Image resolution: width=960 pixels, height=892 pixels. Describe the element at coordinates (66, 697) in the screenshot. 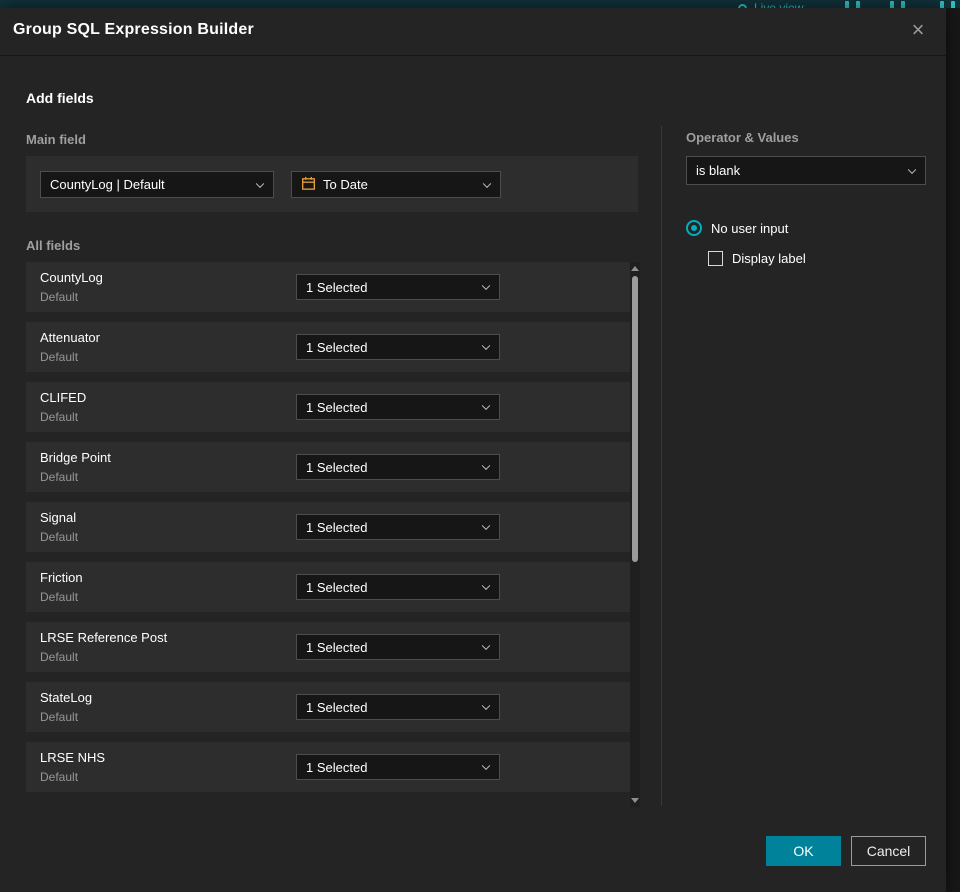

I see `field-name: StateLog` at that location.